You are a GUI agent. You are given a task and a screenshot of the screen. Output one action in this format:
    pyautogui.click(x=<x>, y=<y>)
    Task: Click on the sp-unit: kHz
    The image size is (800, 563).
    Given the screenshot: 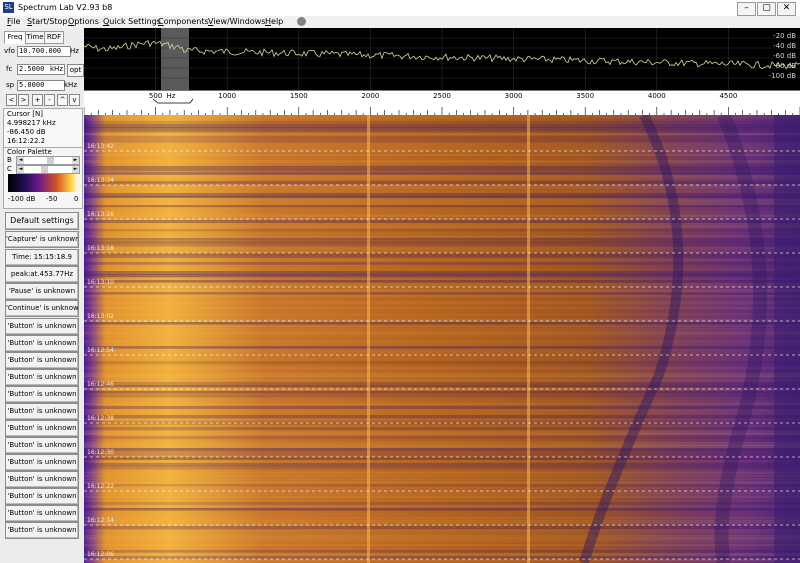 What is the action you would take?
    pyautogui.click(x=70, y=85)
    